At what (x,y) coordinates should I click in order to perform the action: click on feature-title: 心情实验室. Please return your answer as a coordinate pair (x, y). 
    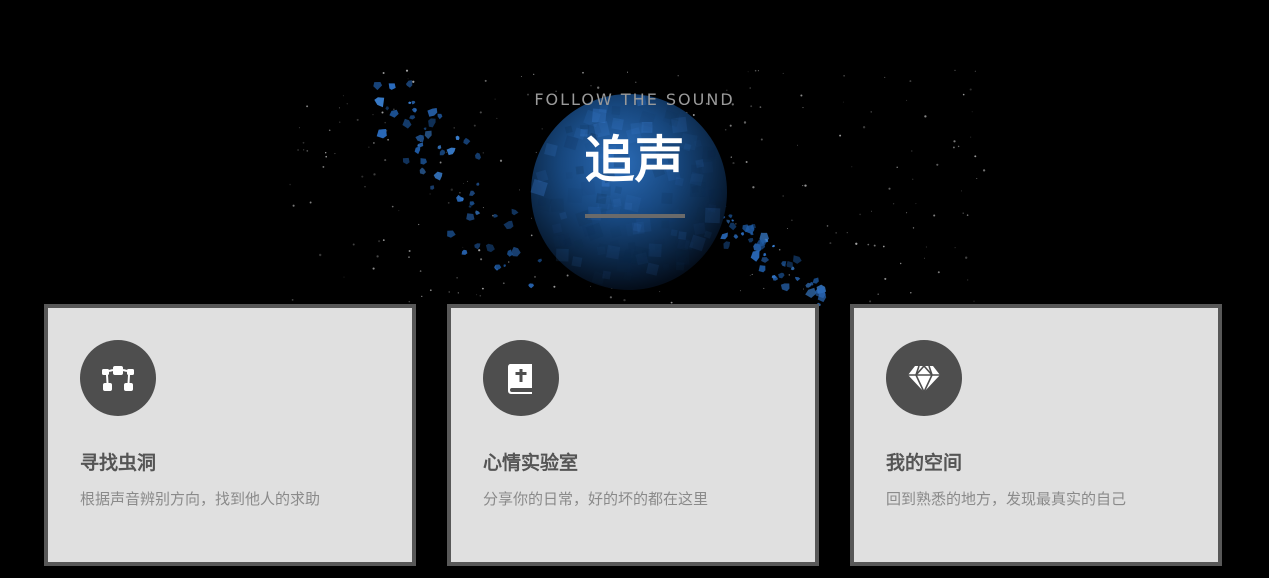
    Looking at the image, I should click on (531, 463).